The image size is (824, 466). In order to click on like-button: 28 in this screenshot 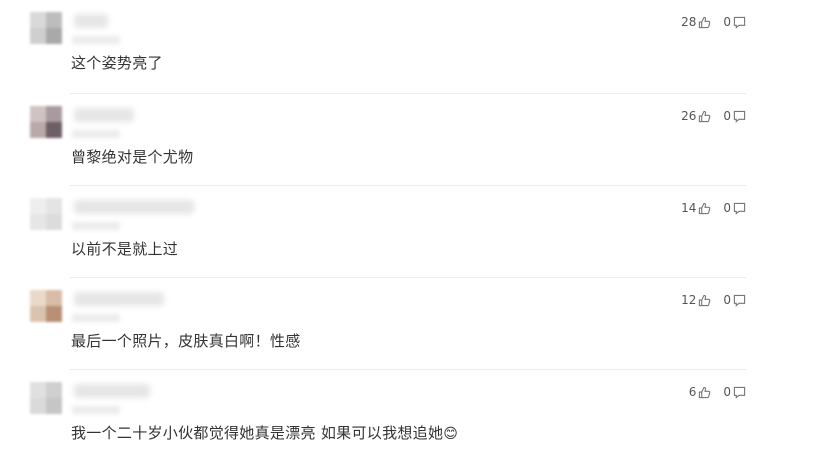, I will do `click(696, 22)`.